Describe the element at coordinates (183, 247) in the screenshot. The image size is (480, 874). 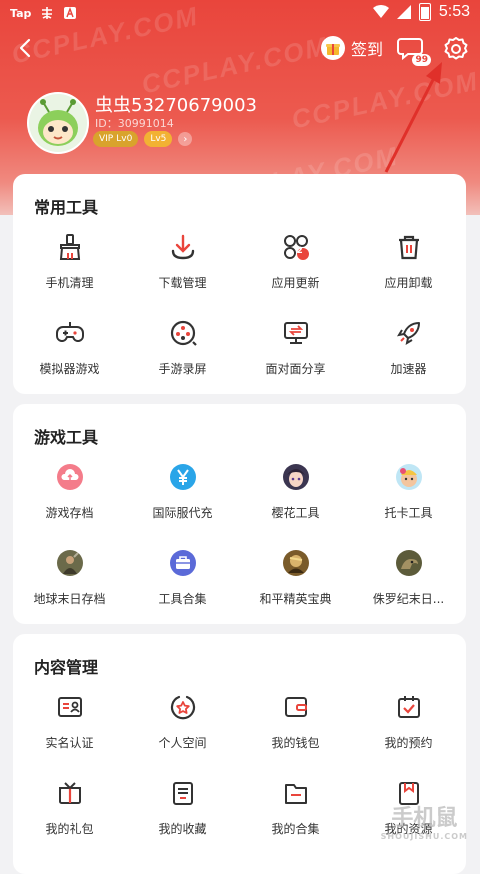
I see `download-icon` at that location.